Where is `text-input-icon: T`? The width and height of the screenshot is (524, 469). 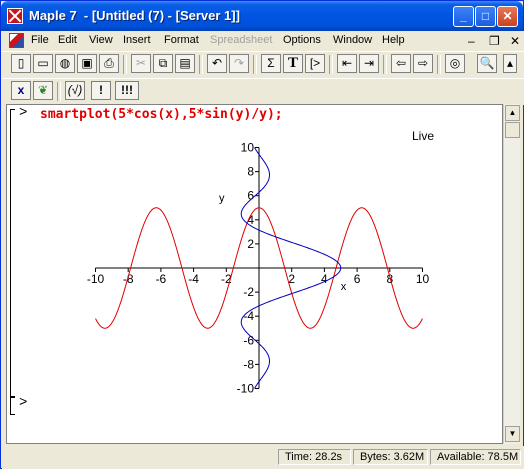
text-input-icon: T is located at coordinates (293, 63).